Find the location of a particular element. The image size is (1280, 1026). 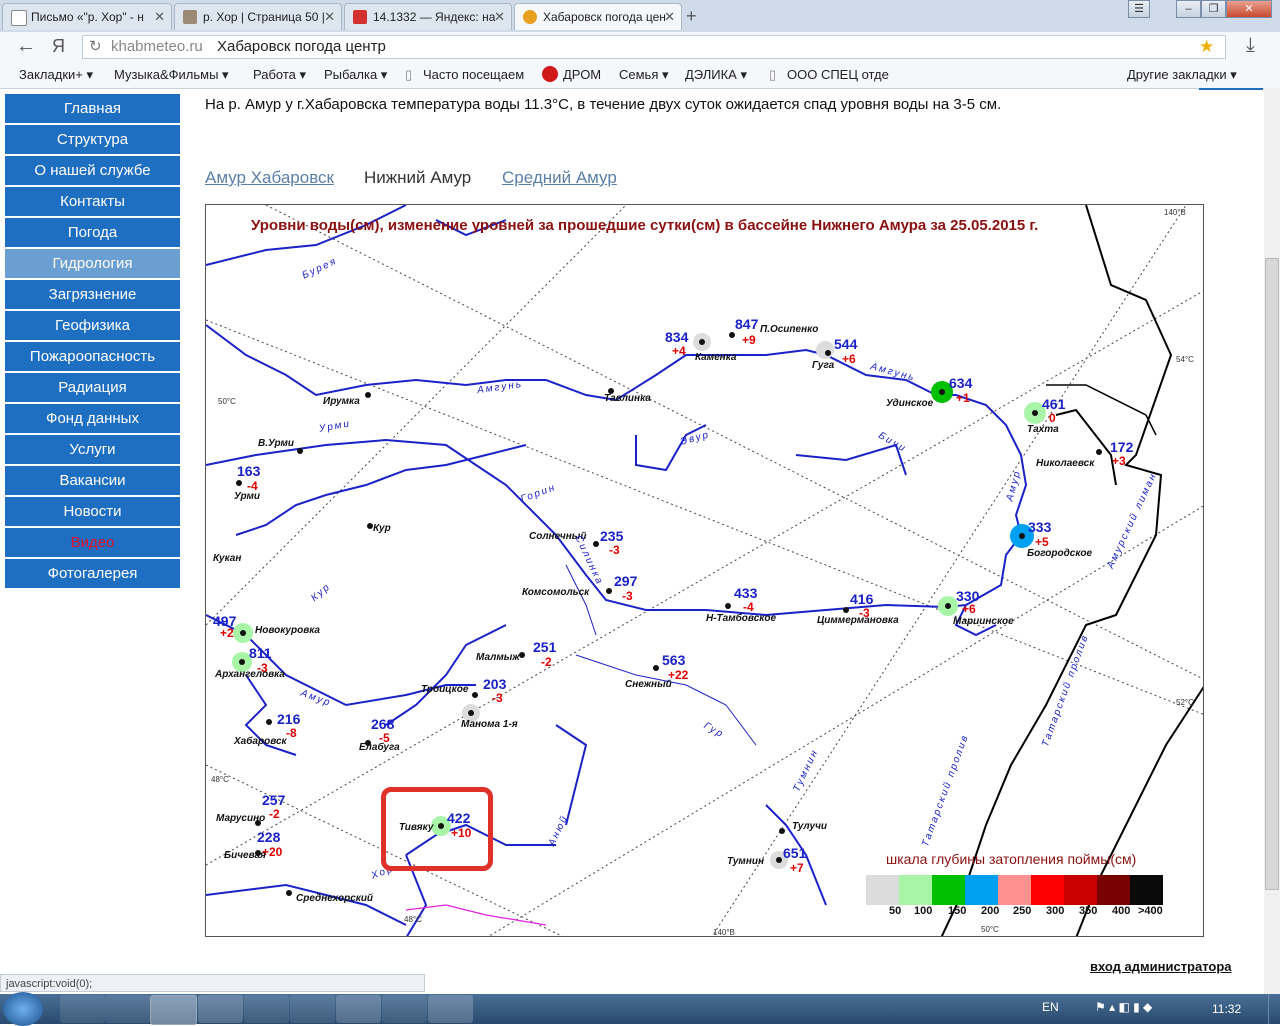

show-desktop-button is located at coordinates (1274, 1009).